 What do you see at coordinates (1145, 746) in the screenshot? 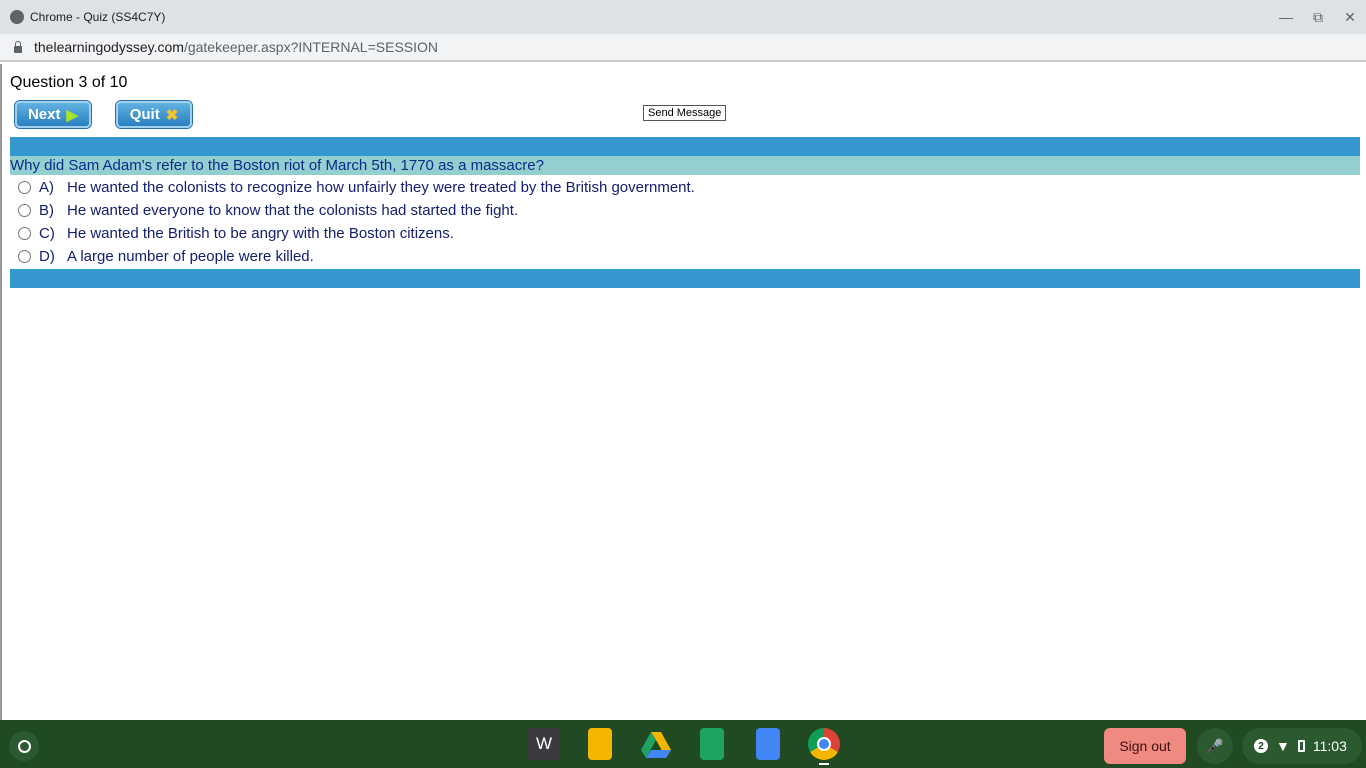
I see `sign-out-button: Sign out` at bounding box center [1145, 746].